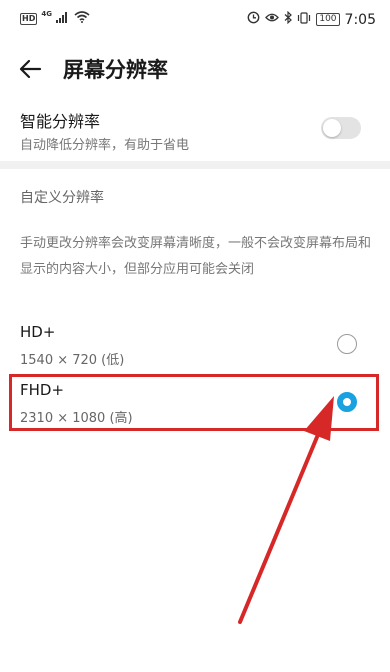 This screenshot has height=672, width=390. I want to click on option-hd-plus: HD+ 1540 × 720 (低), so click(195, 346).